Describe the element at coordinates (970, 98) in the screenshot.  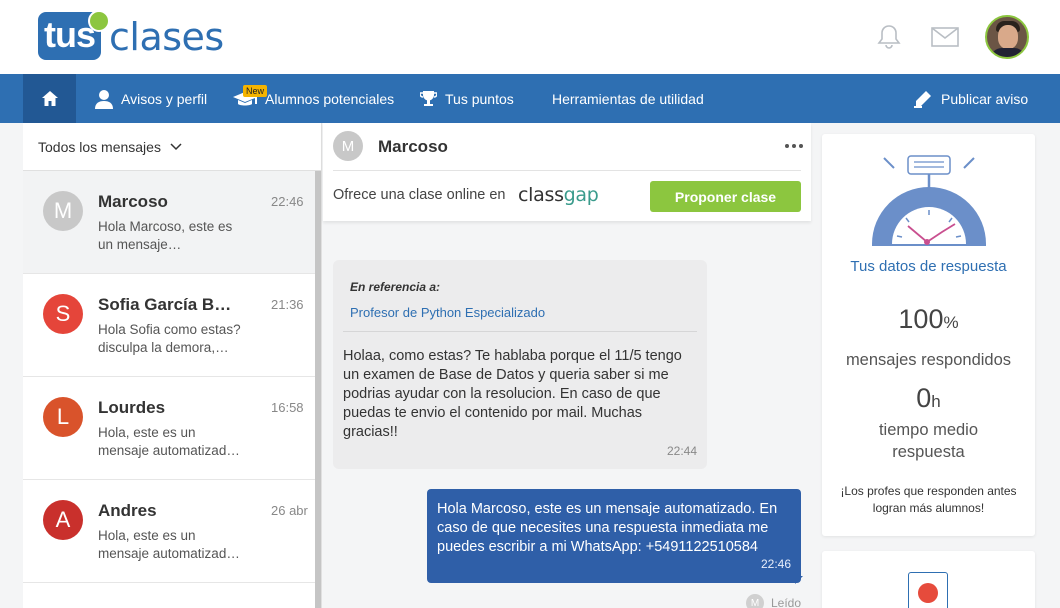
I see `nav-publicar-aviso: Publicar aviso` at that location.